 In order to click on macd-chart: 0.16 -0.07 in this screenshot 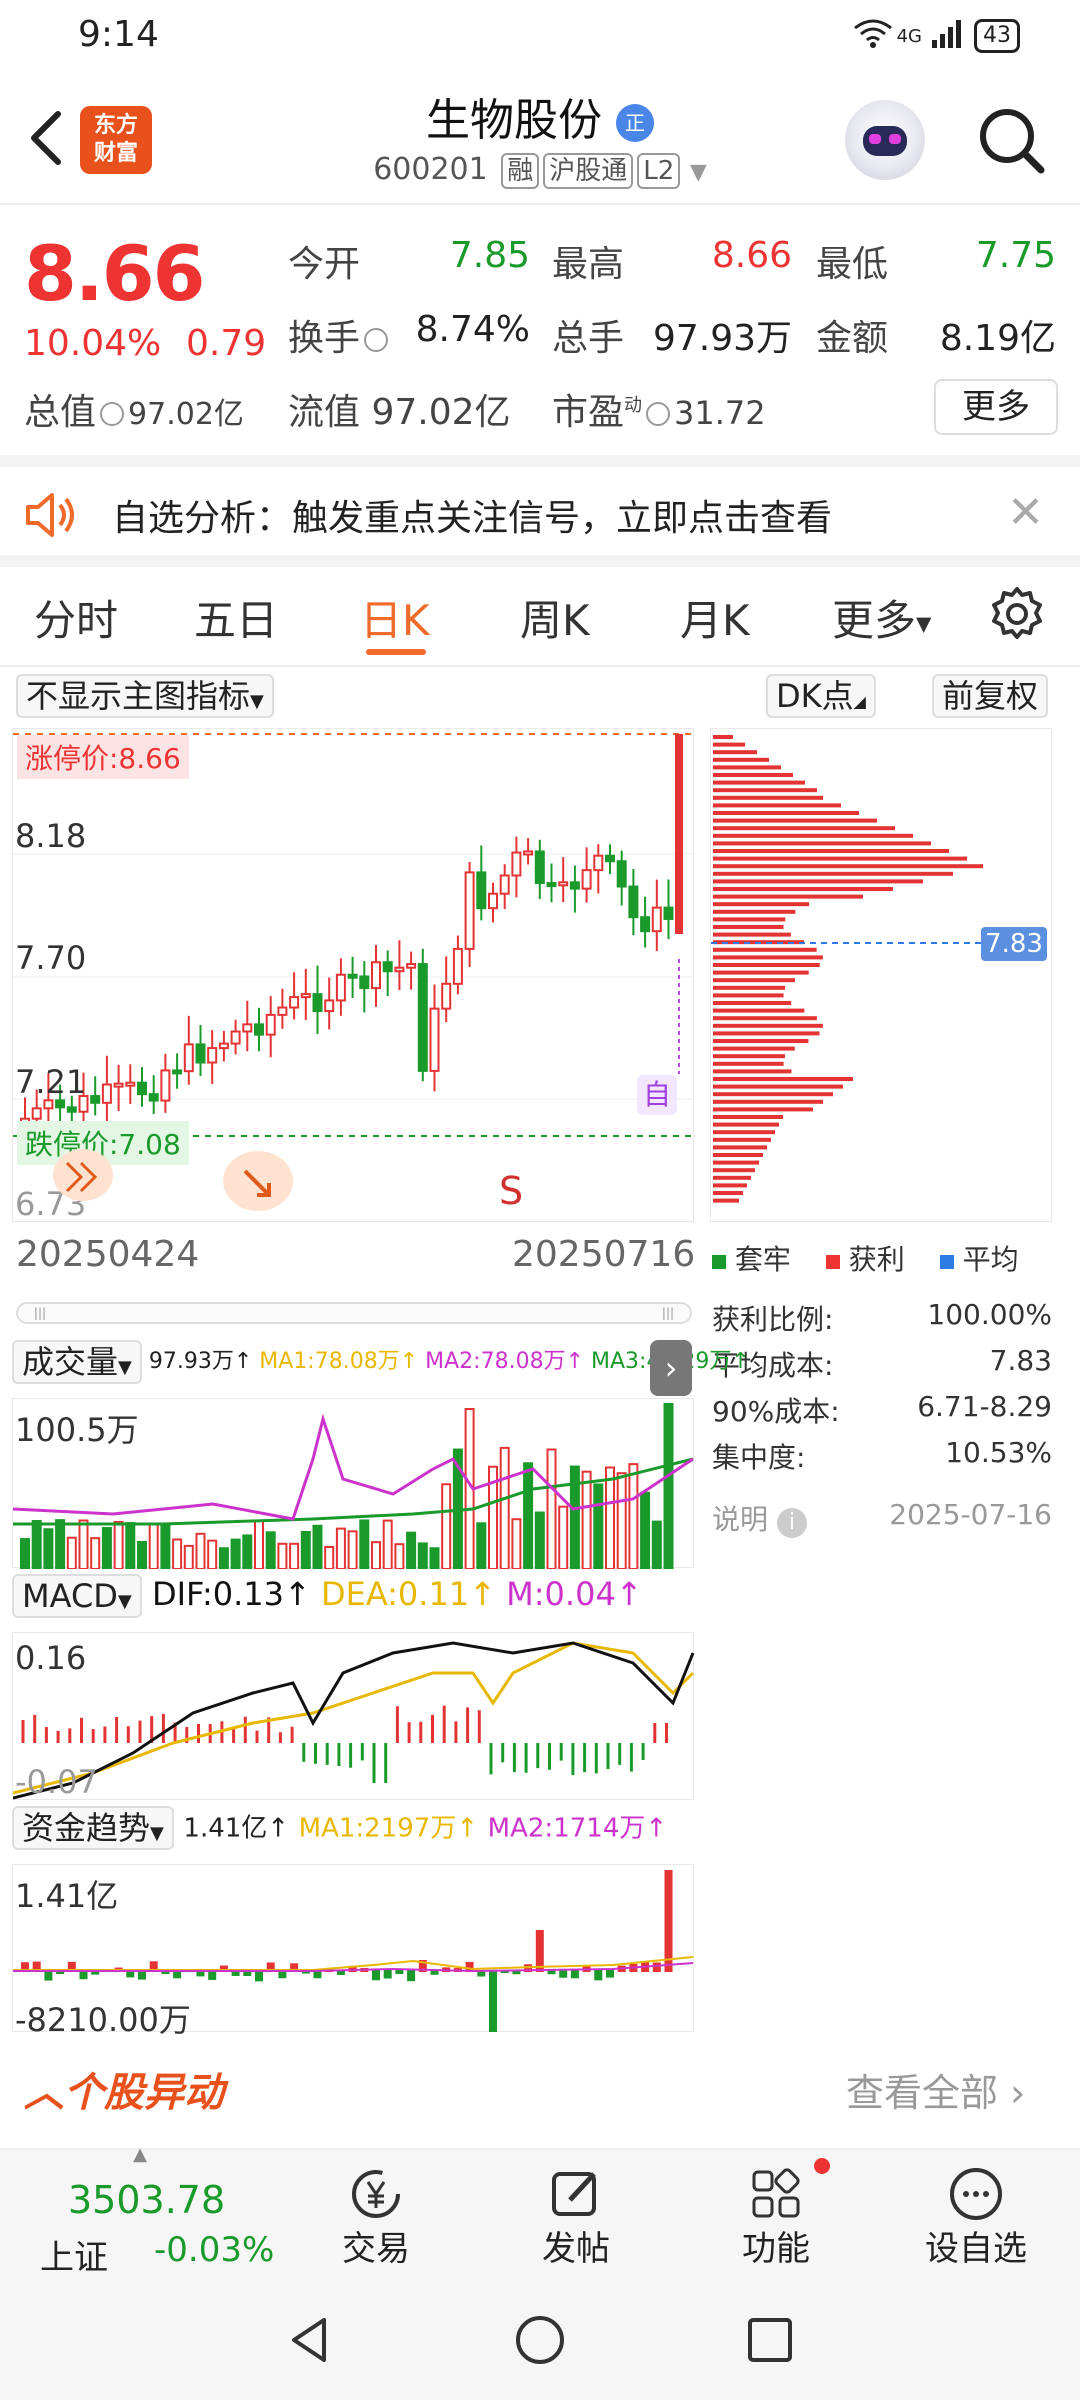, I will do `click(353, 1716)`.